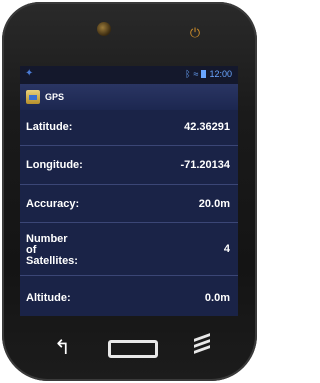  I want to click on back-icon: ↰, so click(65, 348).